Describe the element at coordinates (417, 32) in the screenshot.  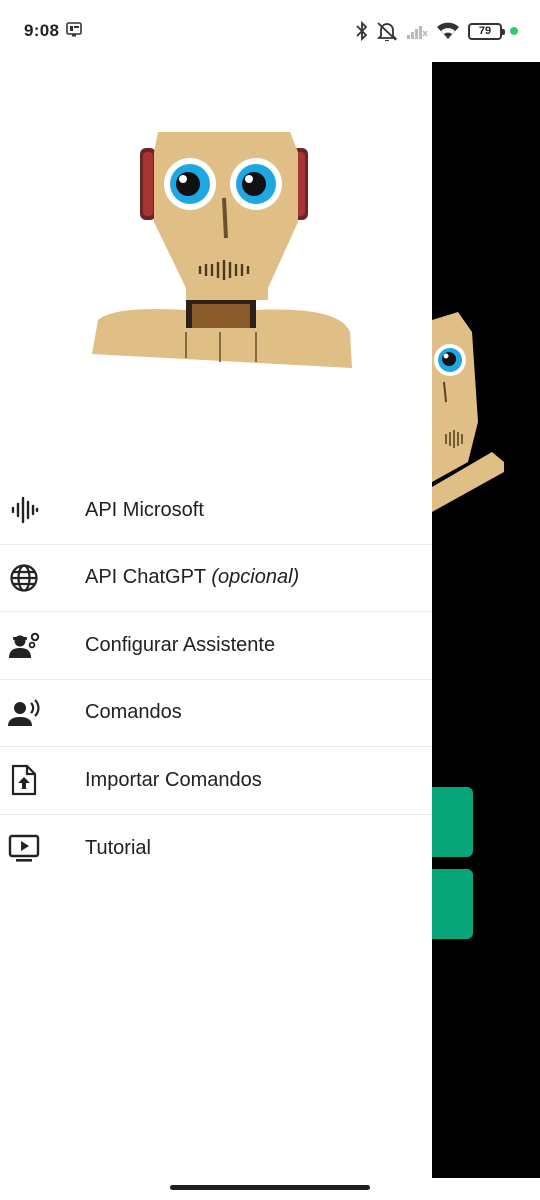
I see `signal-icon` at that location.